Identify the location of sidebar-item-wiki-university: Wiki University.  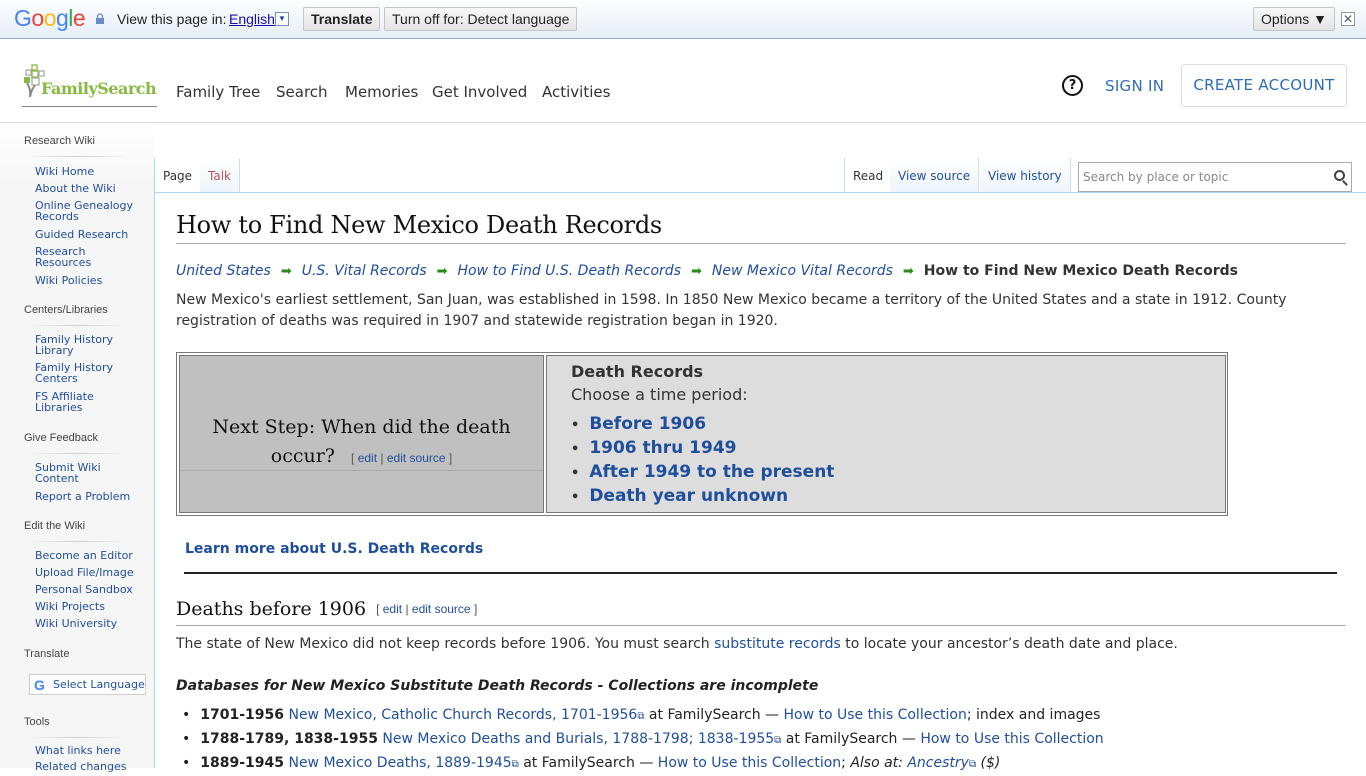
(90, 623).